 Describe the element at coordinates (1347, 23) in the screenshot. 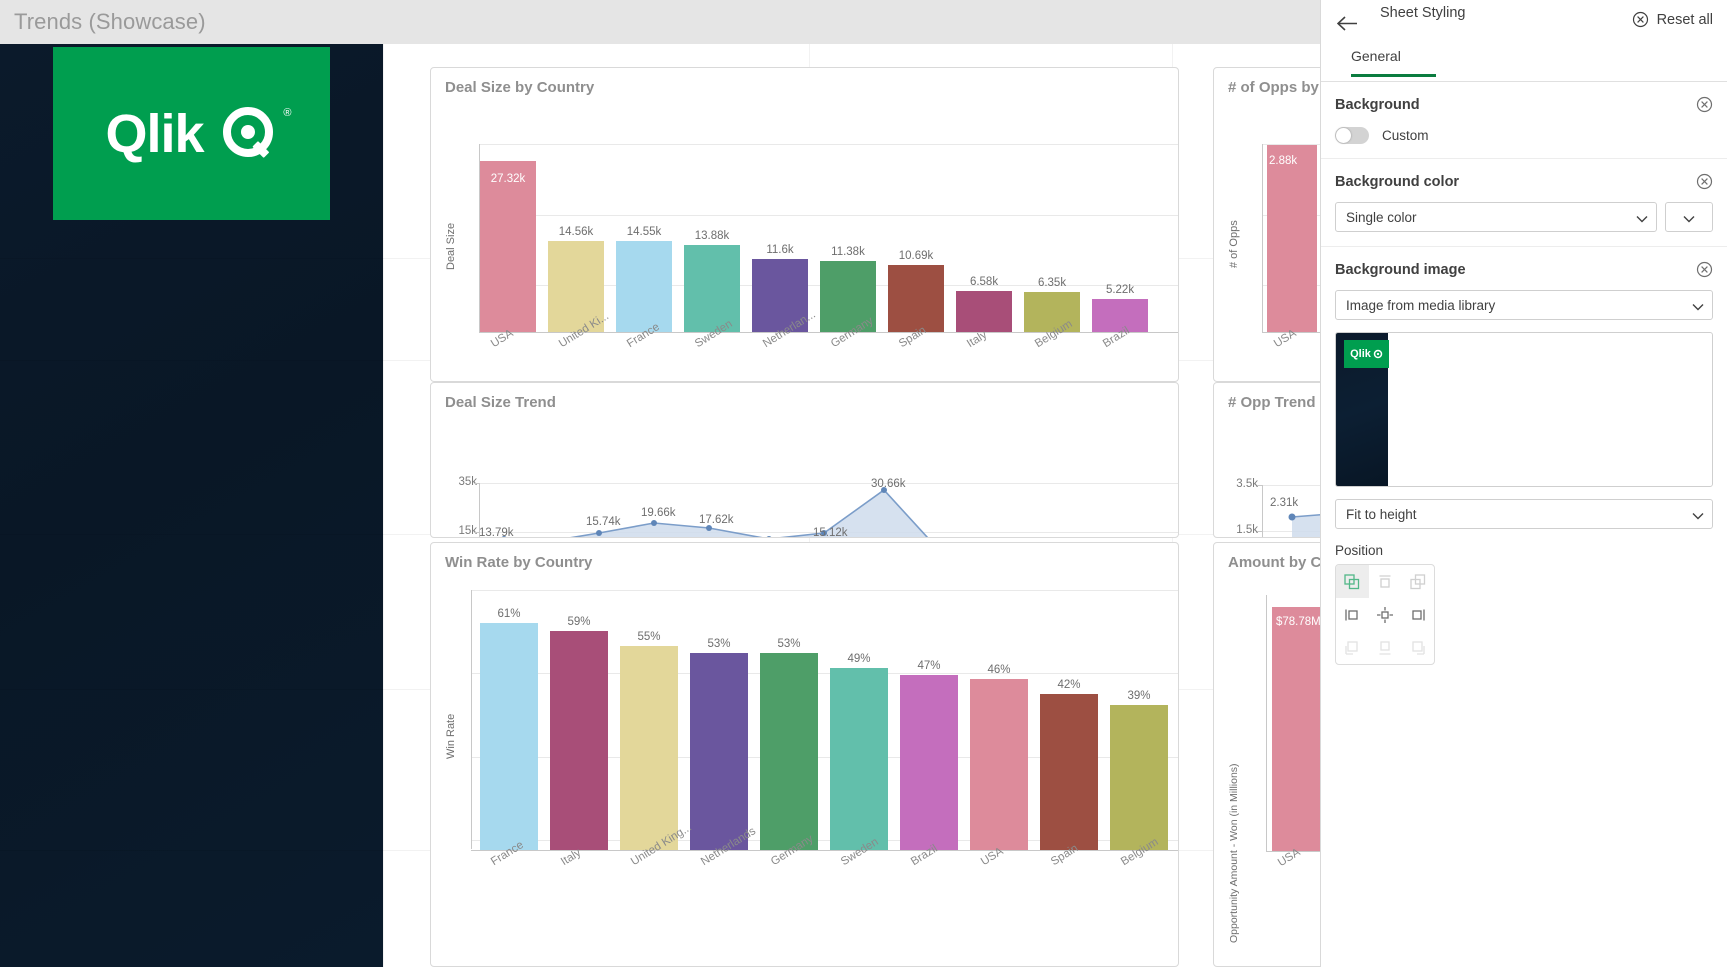

I see `back-arrow-icon` at that location.